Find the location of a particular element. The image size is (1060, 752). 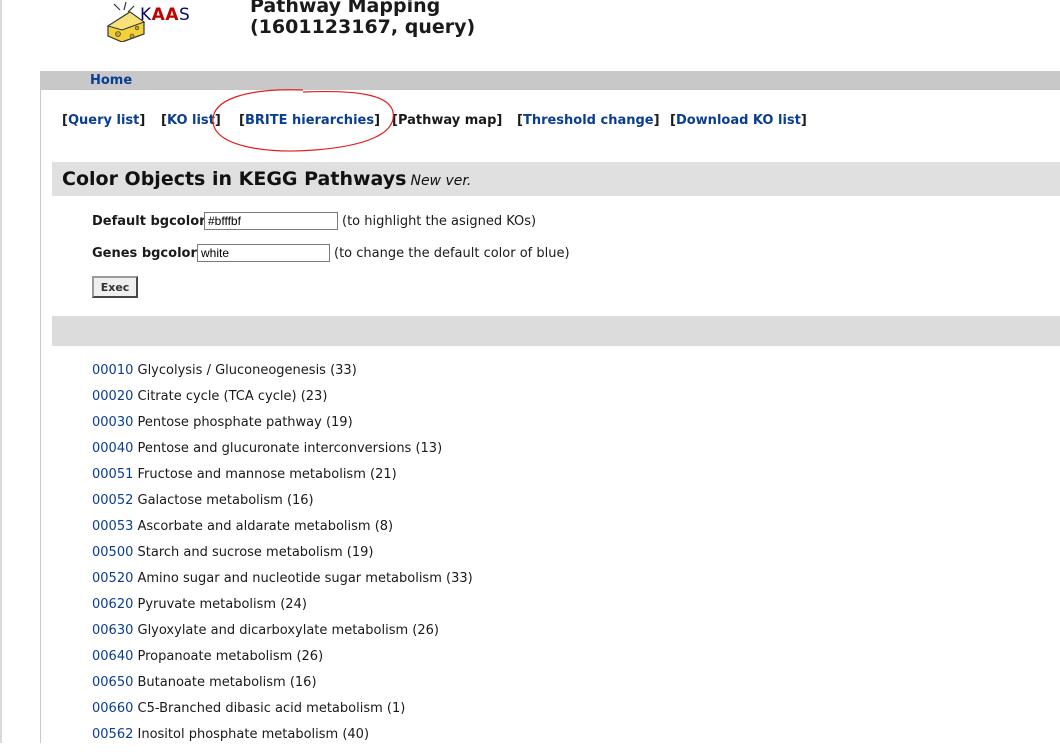

list-item: 00500 Starch and sucrose metabolism (19) is located at coordinates (282, 557).